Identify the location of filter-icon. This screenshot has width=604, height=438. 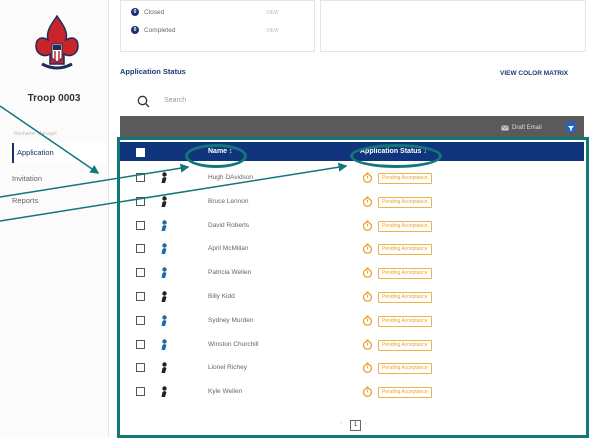
(571, 127).